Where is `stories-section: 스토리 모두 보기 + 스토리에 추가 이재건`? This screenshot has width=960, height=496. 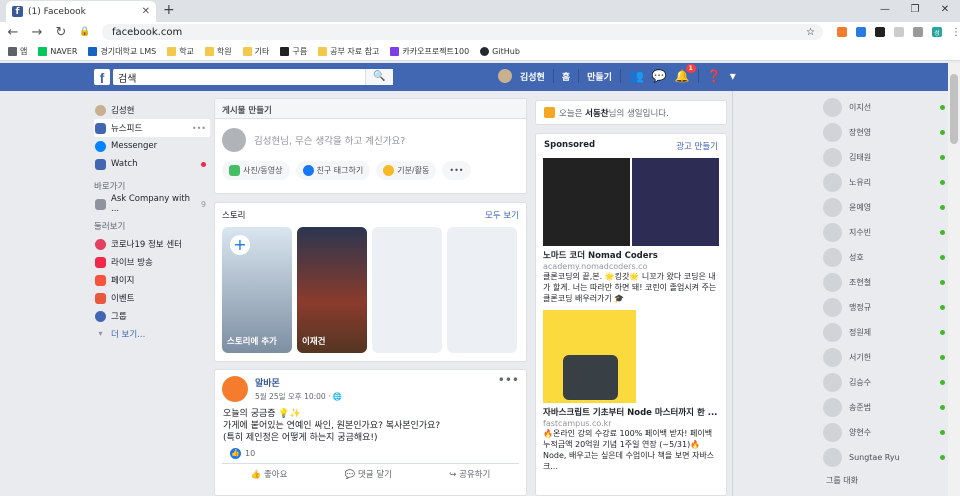 stories-section: 스토리 모두 보기 + 스토리에 추가 이재건 is located at coordinates (370, 282).